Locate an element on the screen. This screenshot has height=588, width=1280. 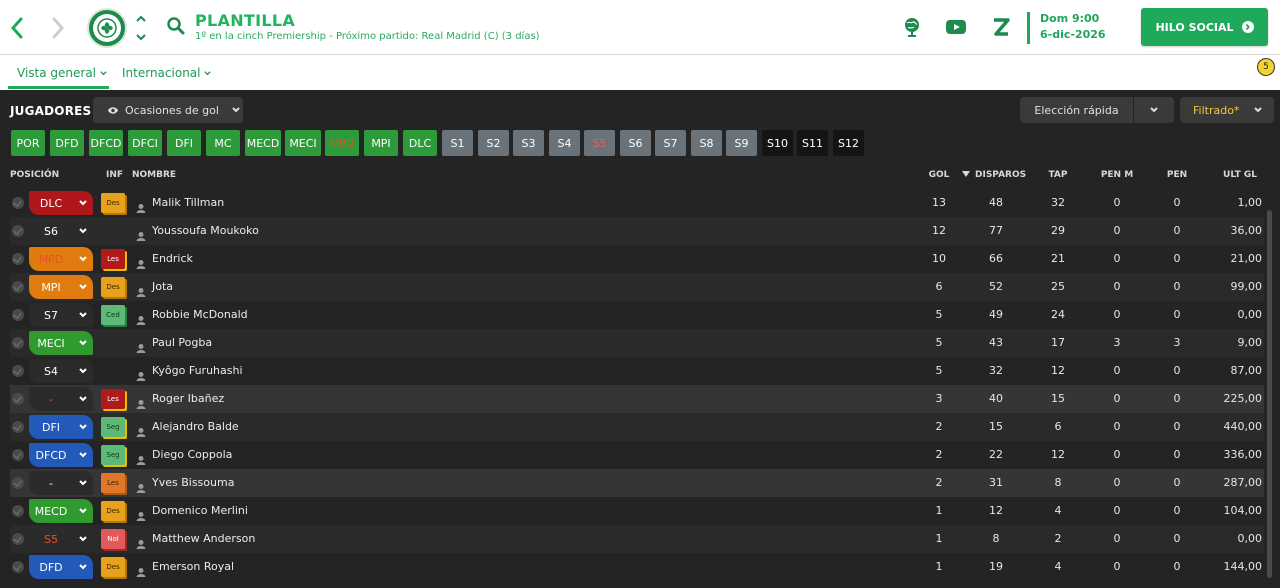
col-posicion: POSICIÓN is located at coordinates (34, 175).